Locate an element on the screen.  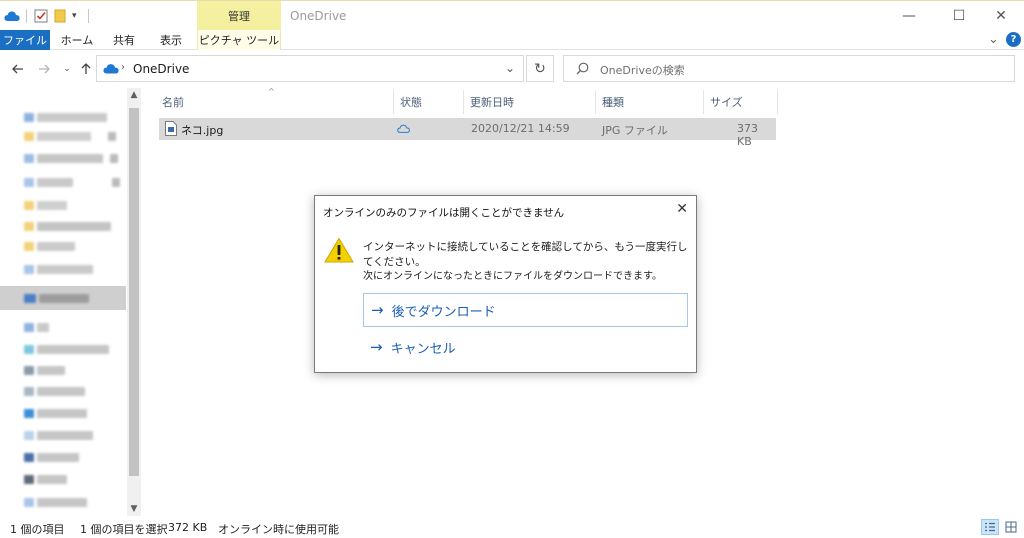
minimize-button: — is located at coordinates (909, 16).